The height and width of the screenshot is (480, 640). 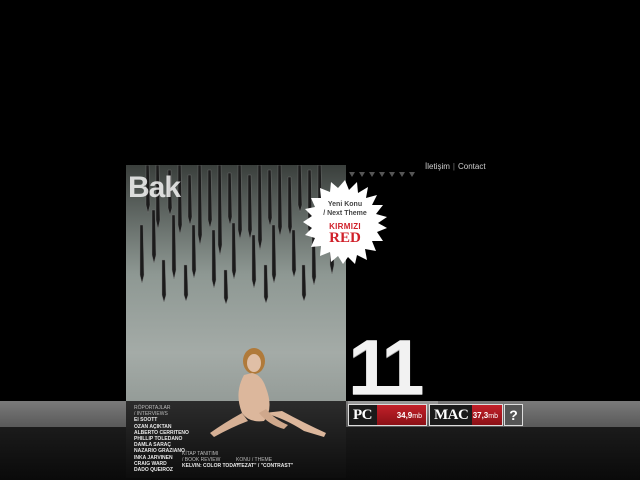 I want to click on pc-label: PC, so click(x=363, y=415).